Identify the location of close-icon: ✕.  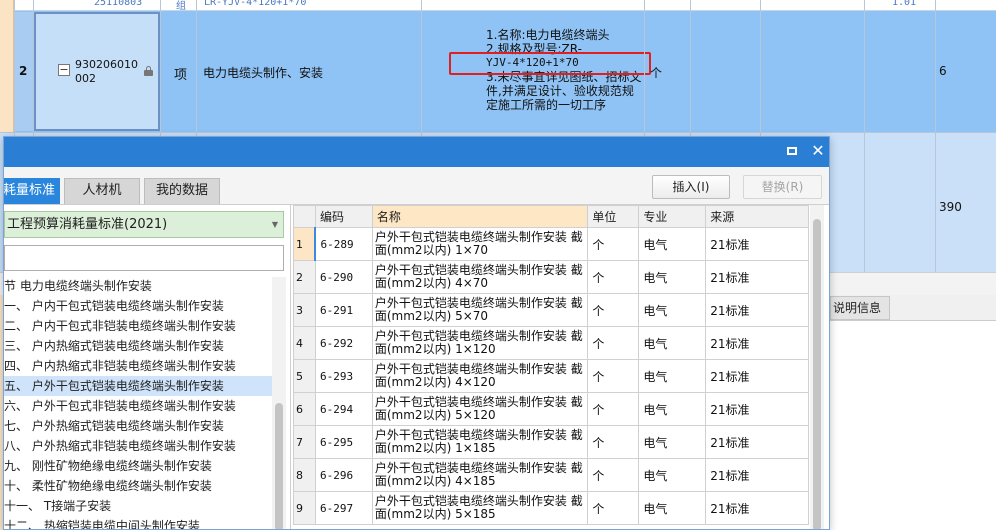
(818, 151).